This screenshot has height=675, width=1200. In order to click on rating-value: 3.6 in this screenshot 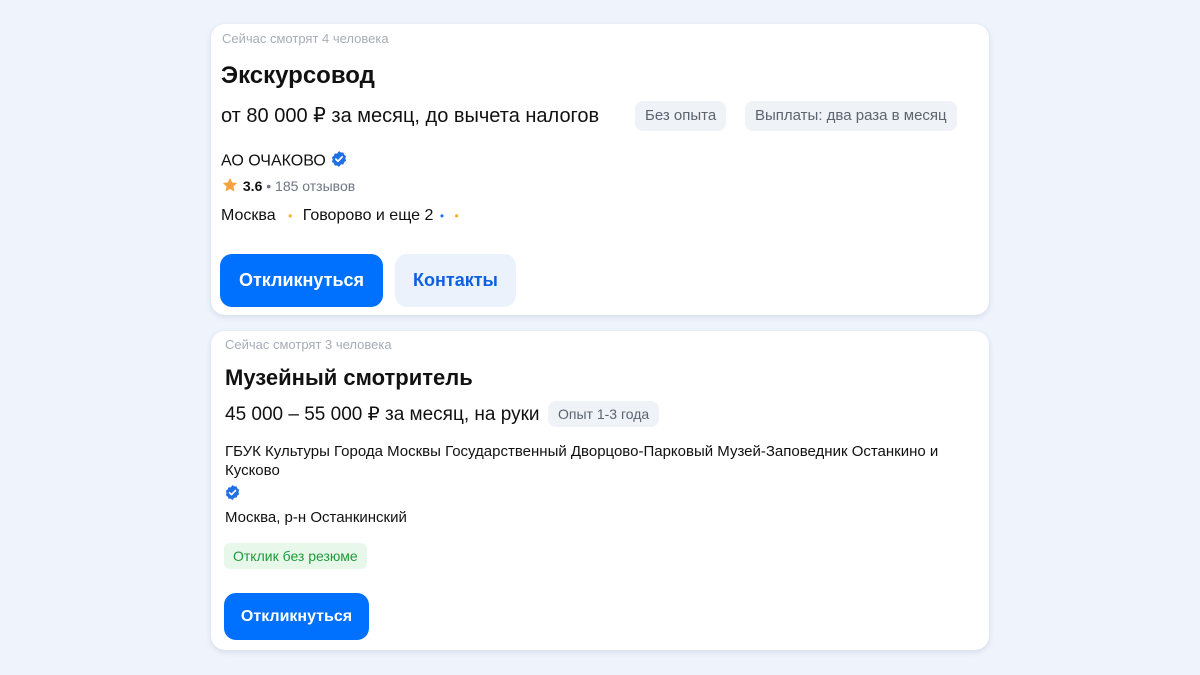, I will do `click(252, 186)`.